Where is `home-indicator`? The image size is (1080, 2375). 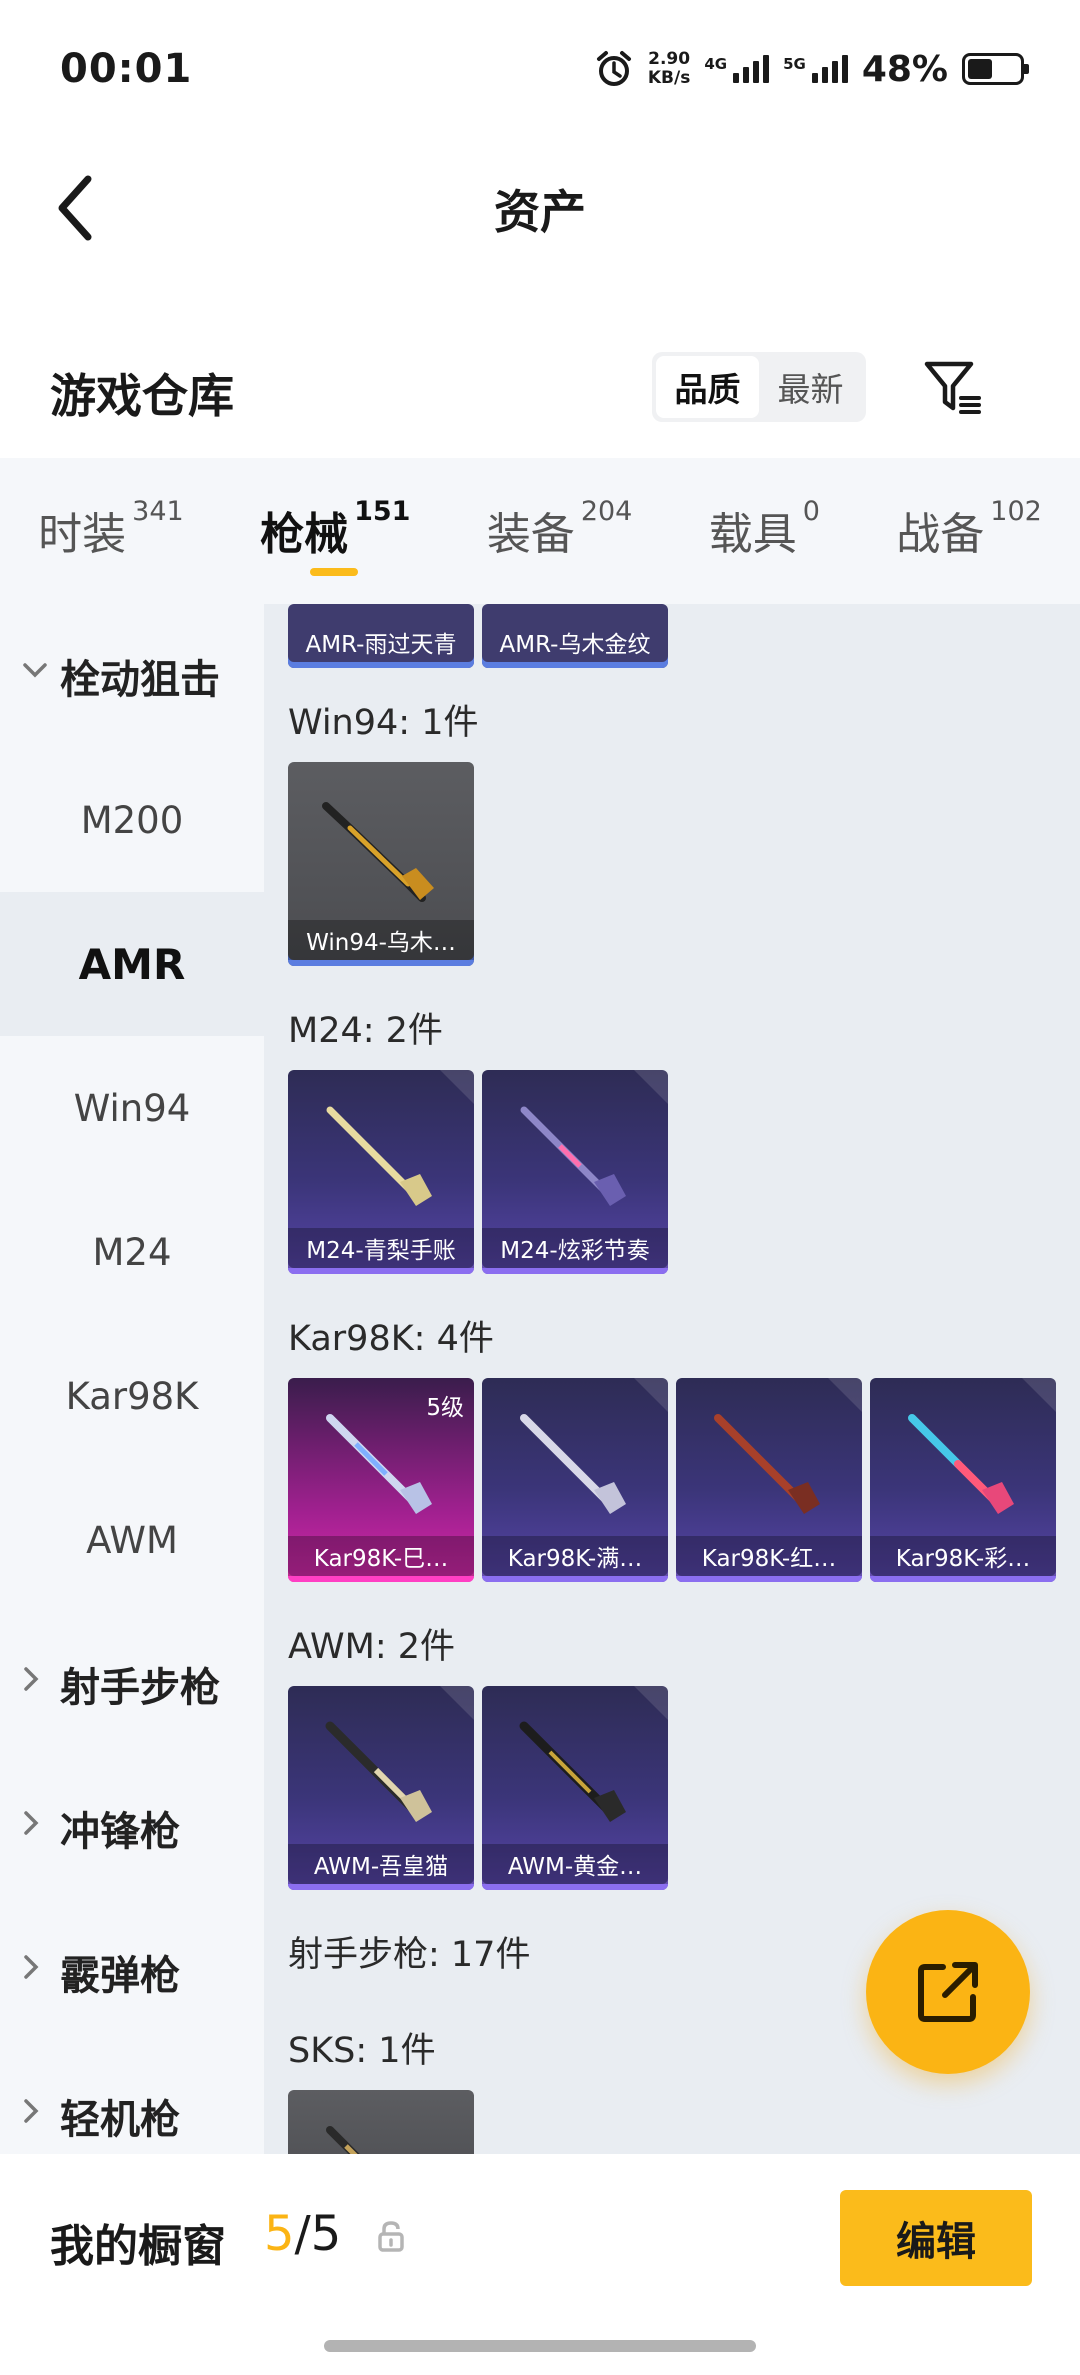
home-indicator is located at coordinates (540, 2346).